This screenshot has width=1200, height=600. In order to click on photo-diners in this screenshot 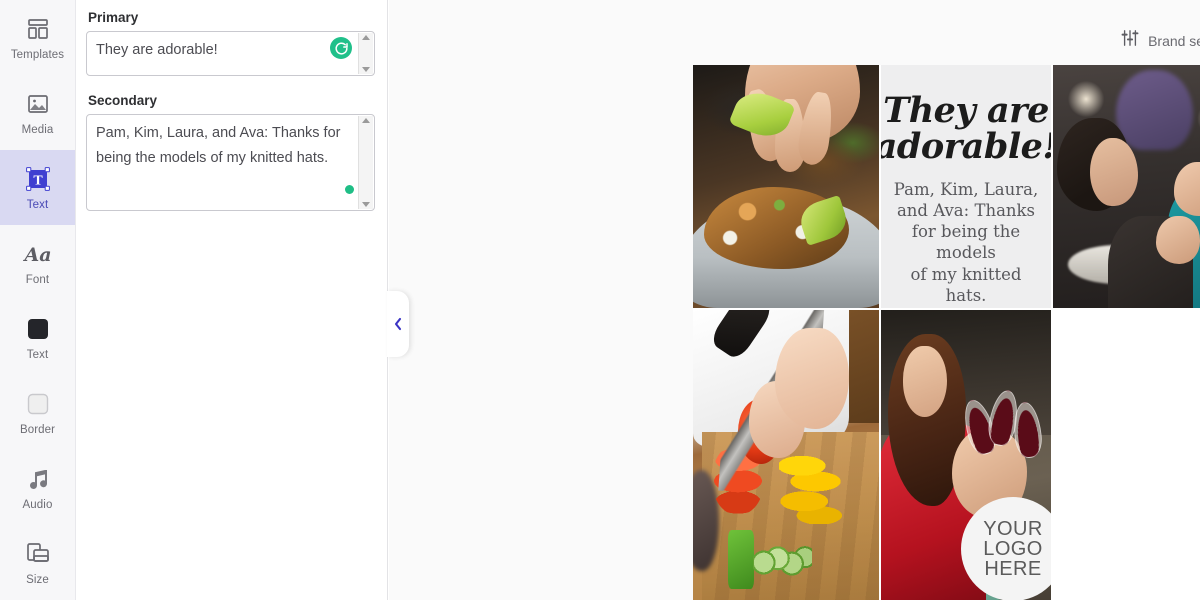, I will do `click(1126, 186)`.